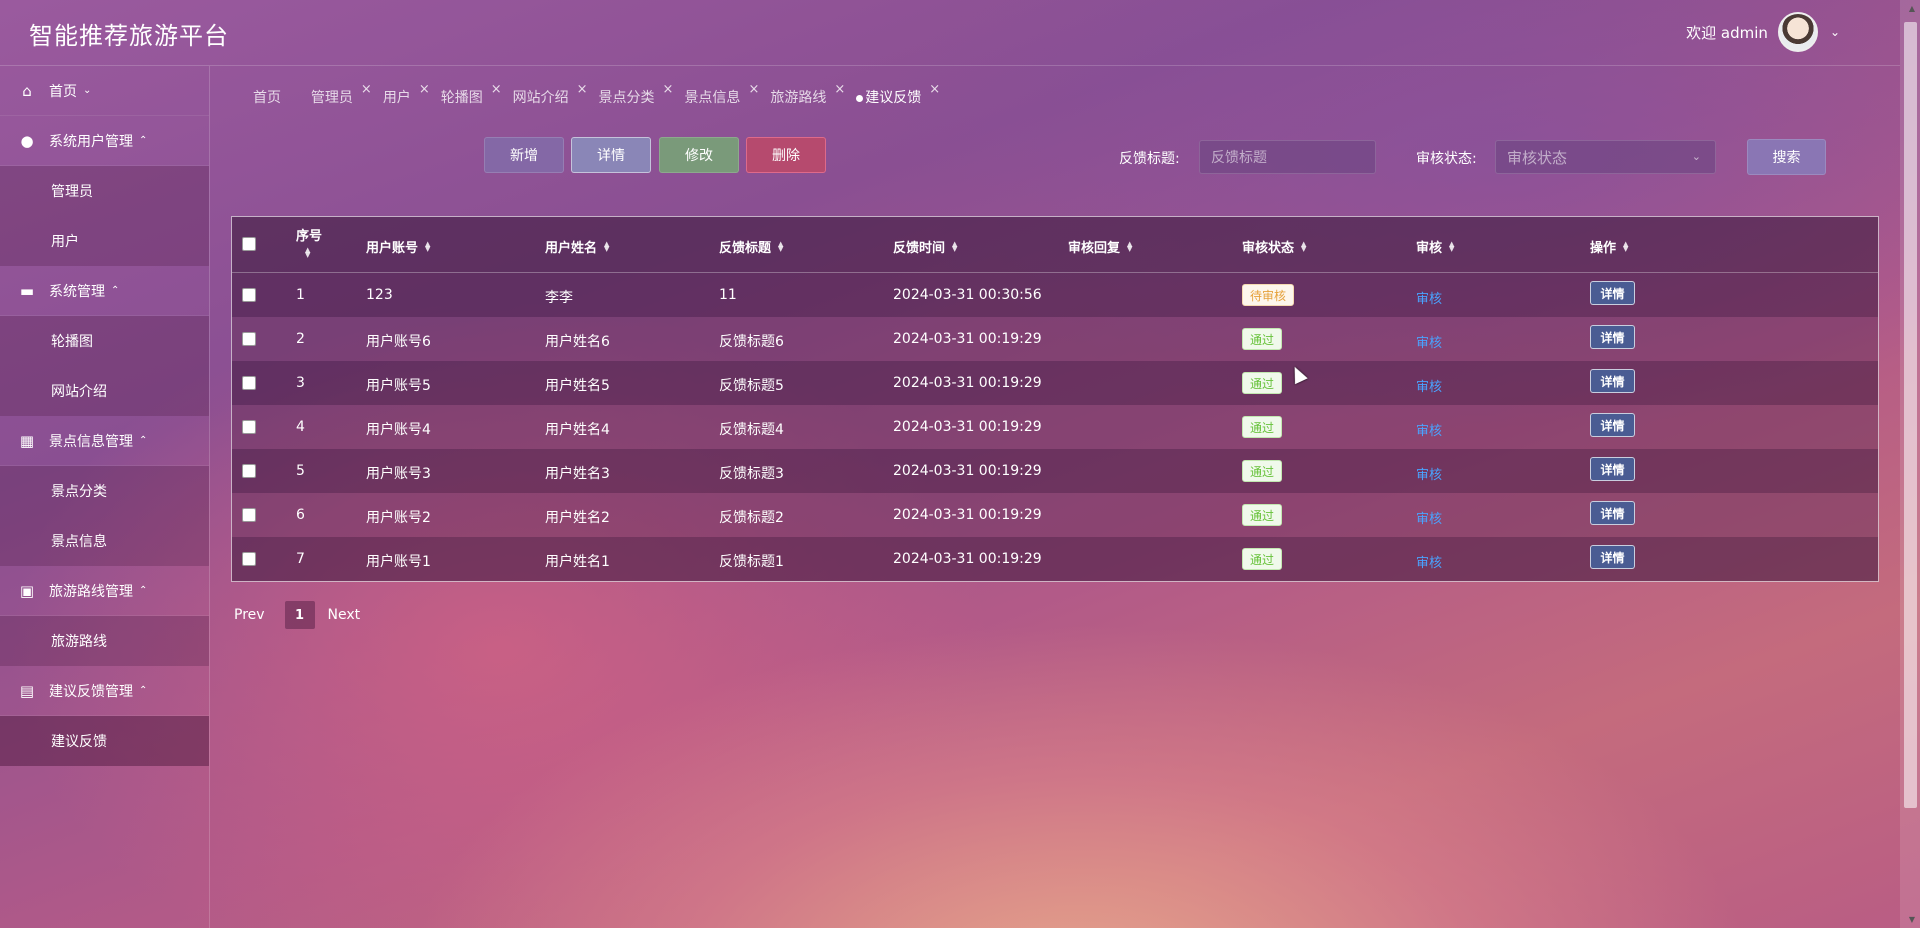 The height and width of the screenshot is (928, 1920). Describe the element at coordinates (1287, 157) in the screenshot. I see `feedback-title-input: 反馈标题` at that location.